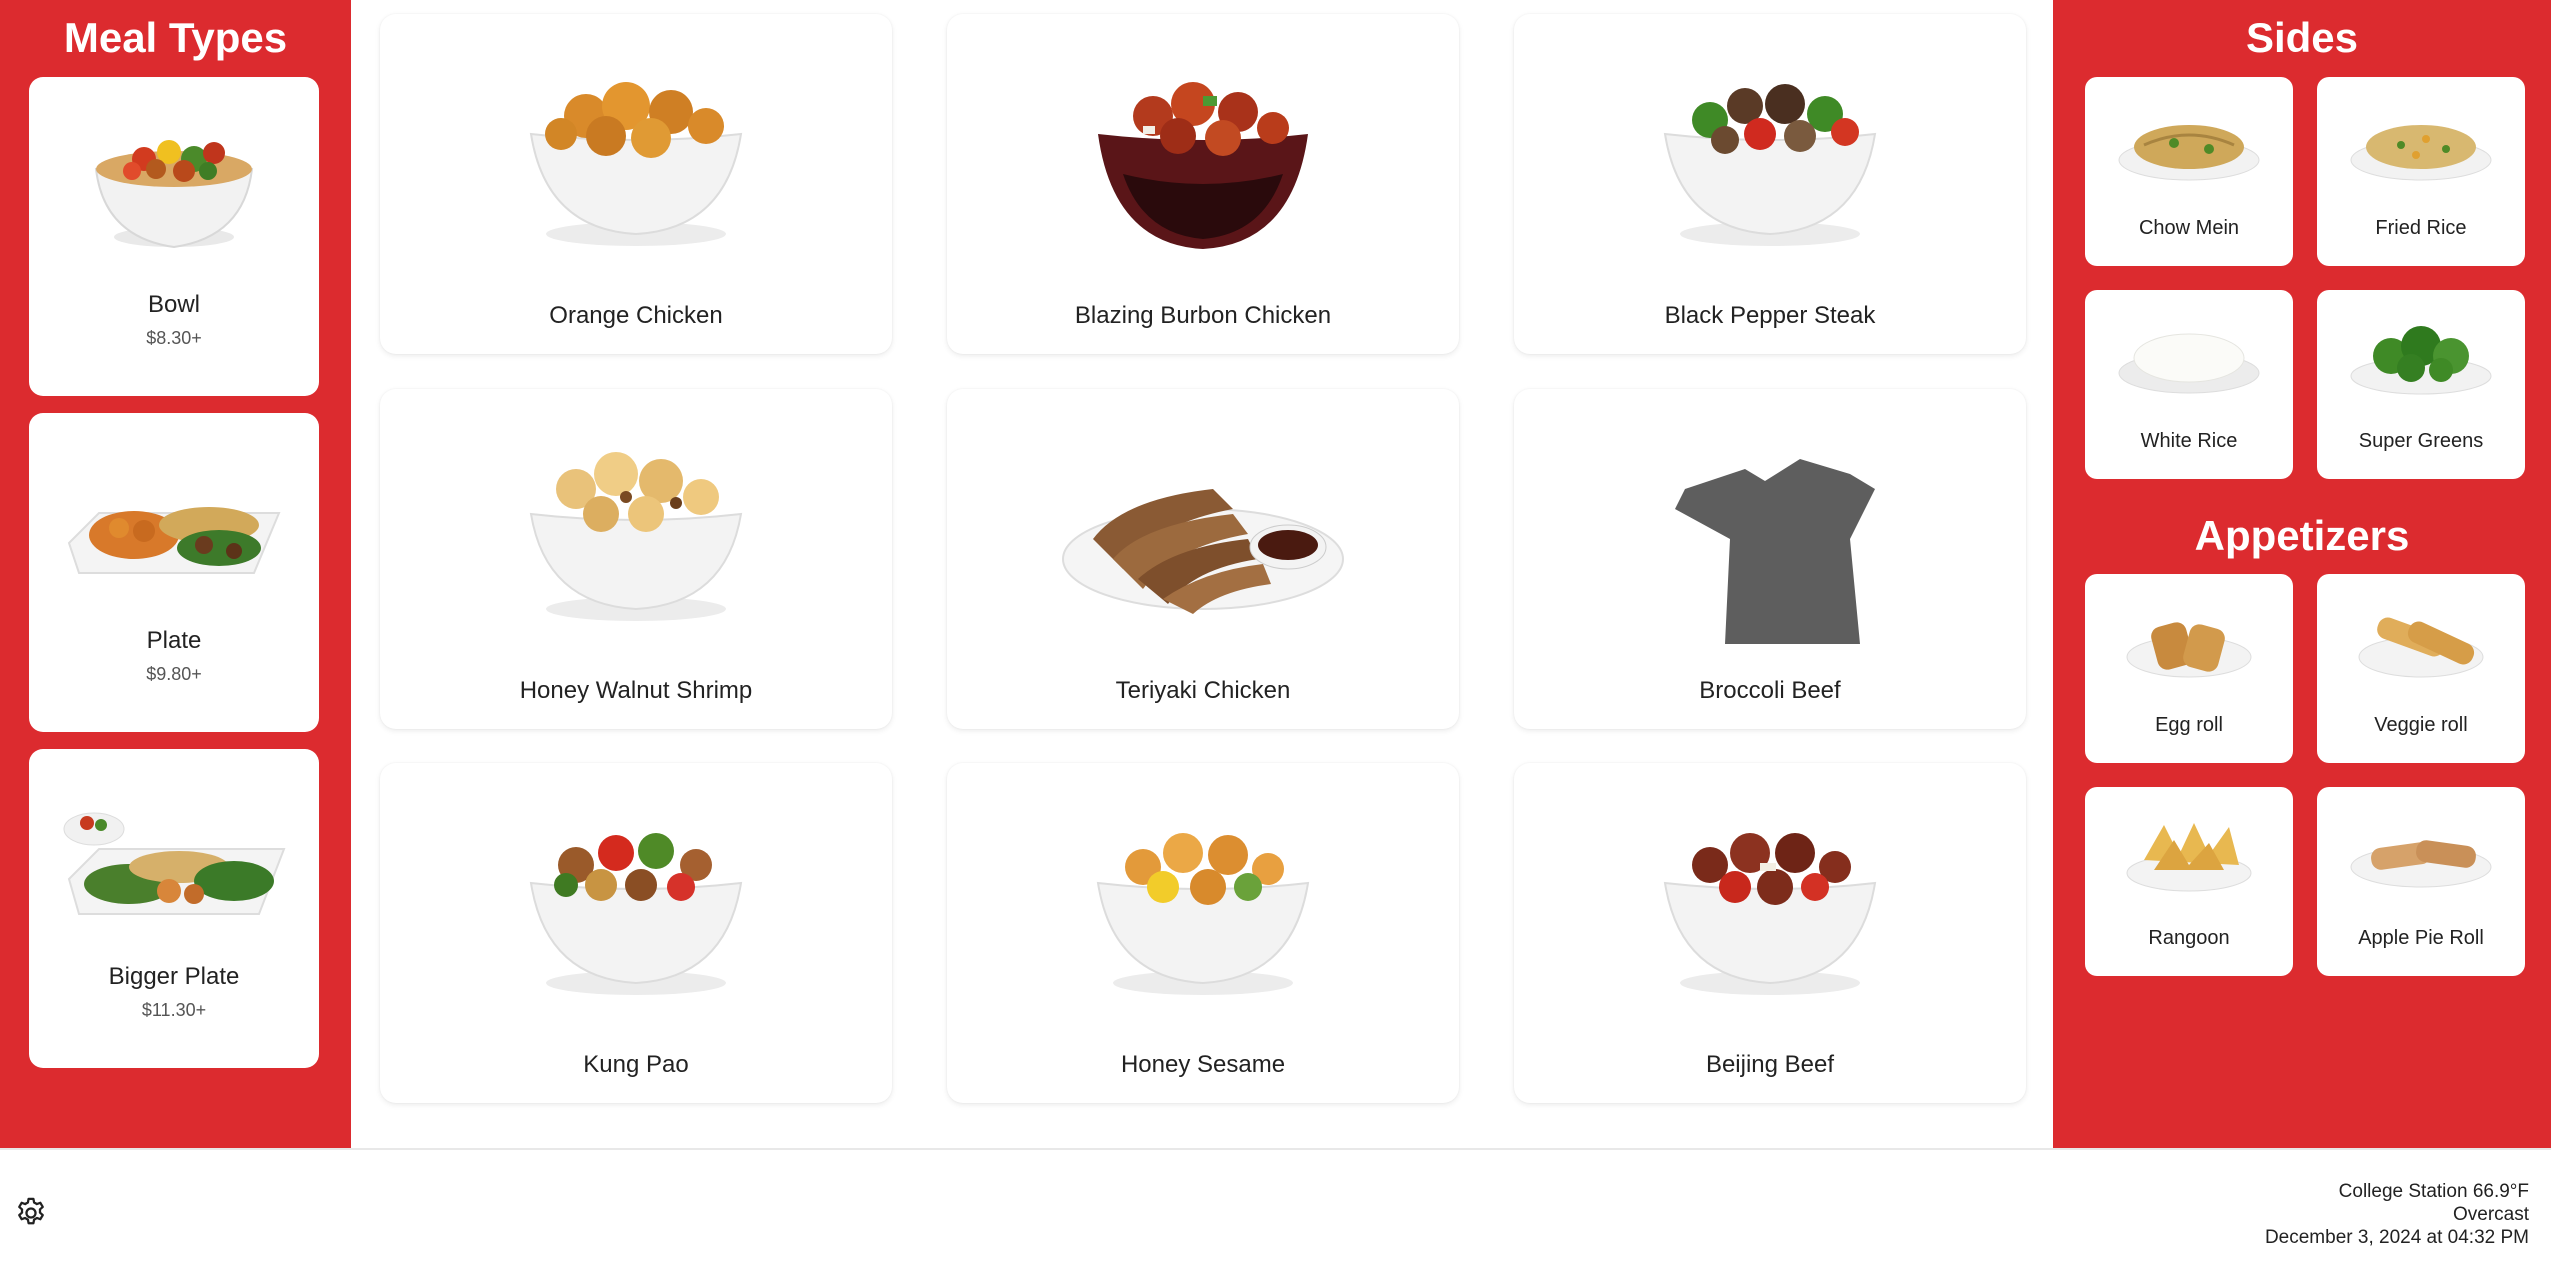  I want to click on appetizer-card-apple-pie-roll: Apple Pie Roll, so click(2421, 881).